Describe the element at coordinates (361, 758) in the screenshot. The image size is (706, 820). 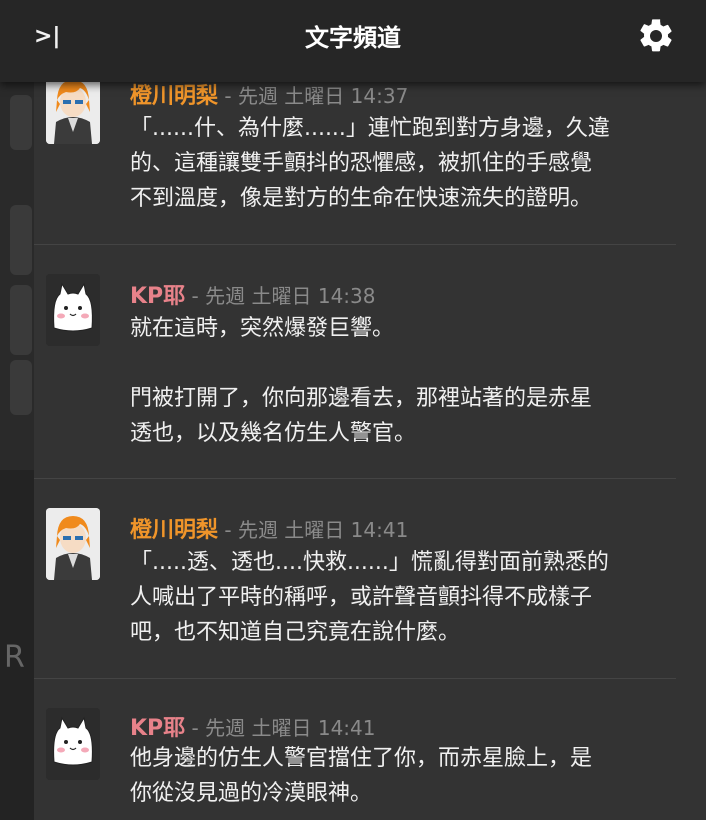
I see `message-line: 他身邊的仿生人警官擋住了你，而赤星臉上，是` at that location.